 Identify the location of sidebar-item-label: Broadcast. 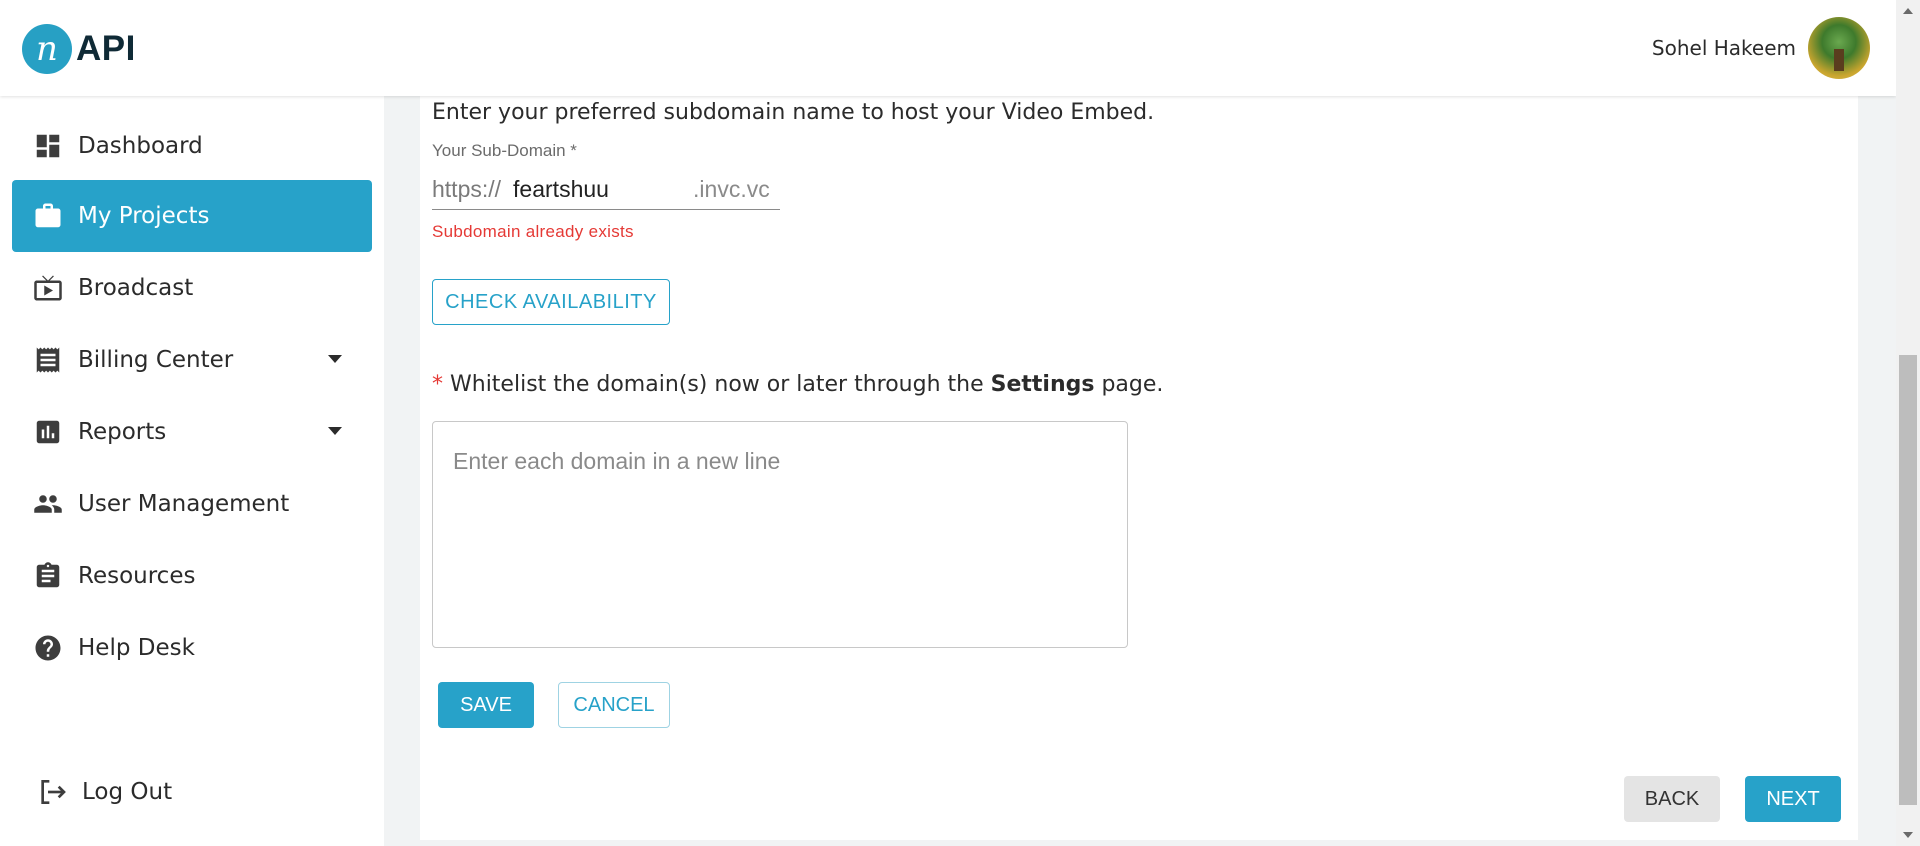
(136, 288).